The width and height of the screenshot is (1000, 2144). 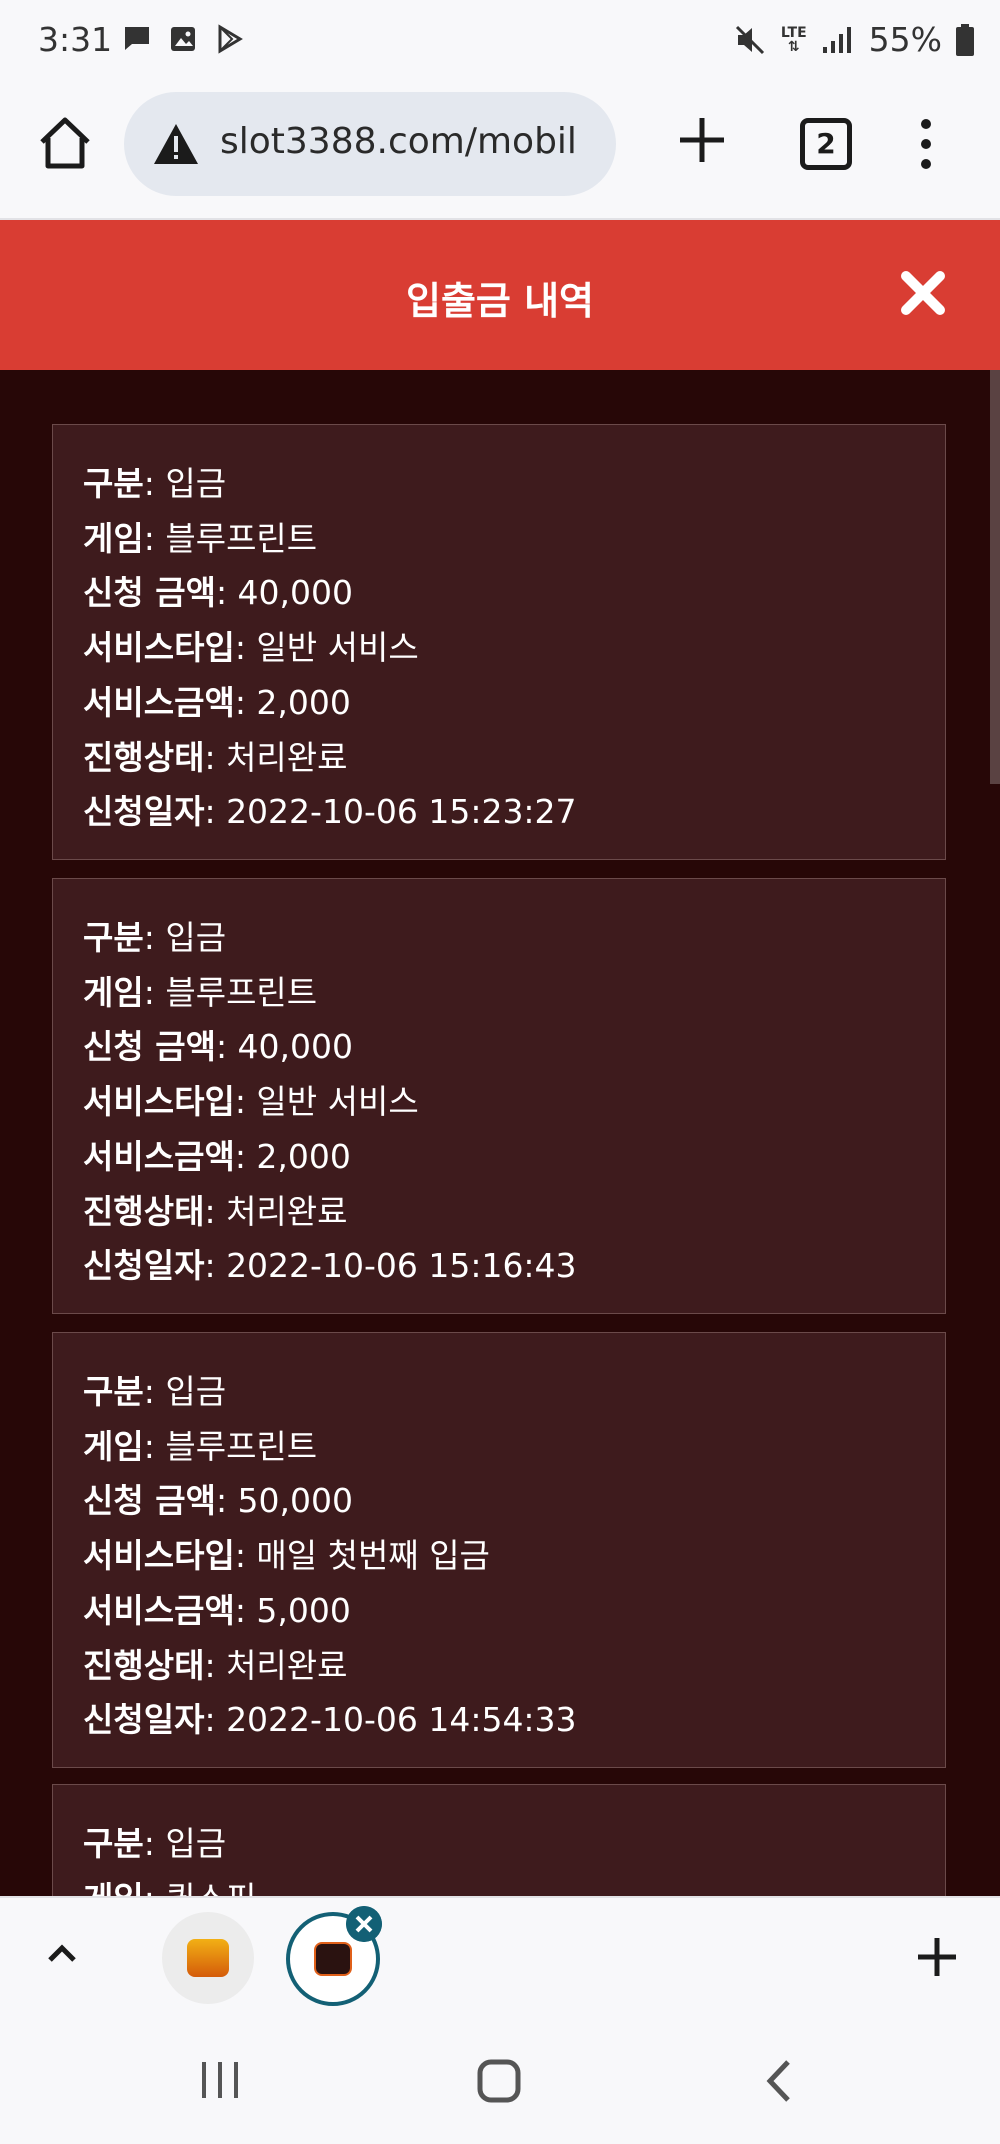 I want to click on address-bar: slot3388.com/mobil, so click(x=370, y=144).